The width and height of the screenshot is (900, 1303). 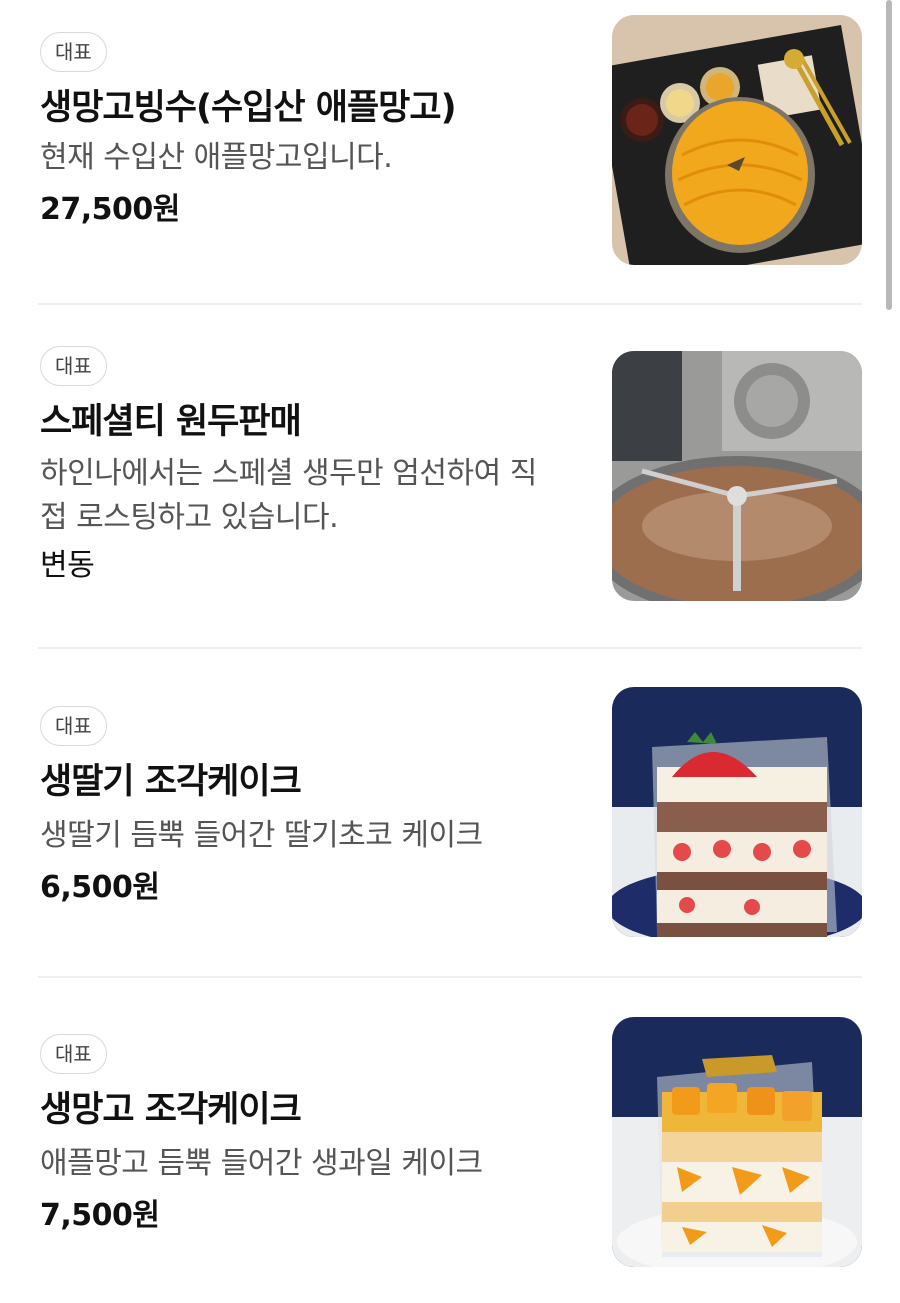 I want to click on menu-item-info: 대표 생망고 조각케이크 애플망고 듬뿍 들어간 생과일 케이크 7,500원, so click(x=312, y=1136).